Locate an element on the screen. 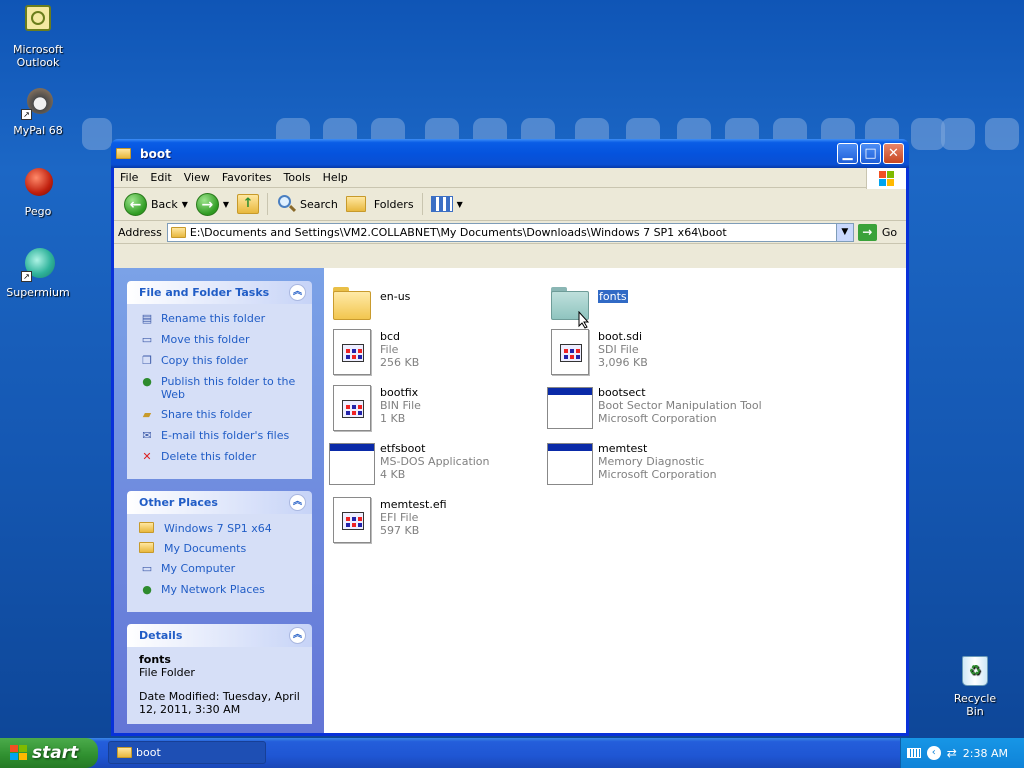  taskbar-button-boot: boot is located at coordinates (187, 752).